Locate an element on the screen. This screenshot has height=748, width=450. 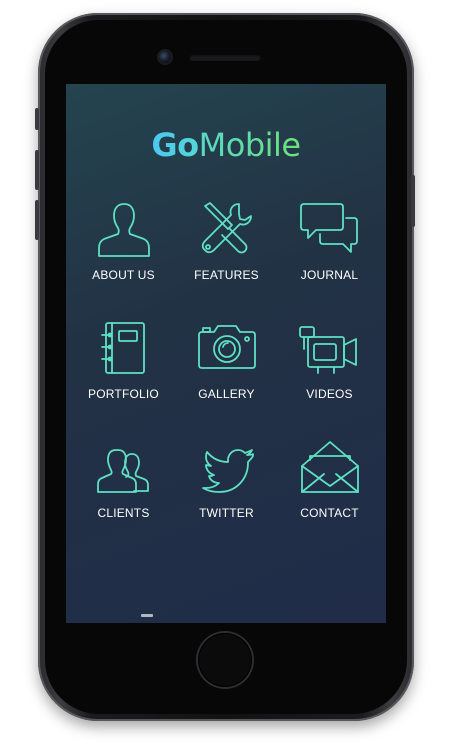
person-icon is located at coordinates (124, 230).